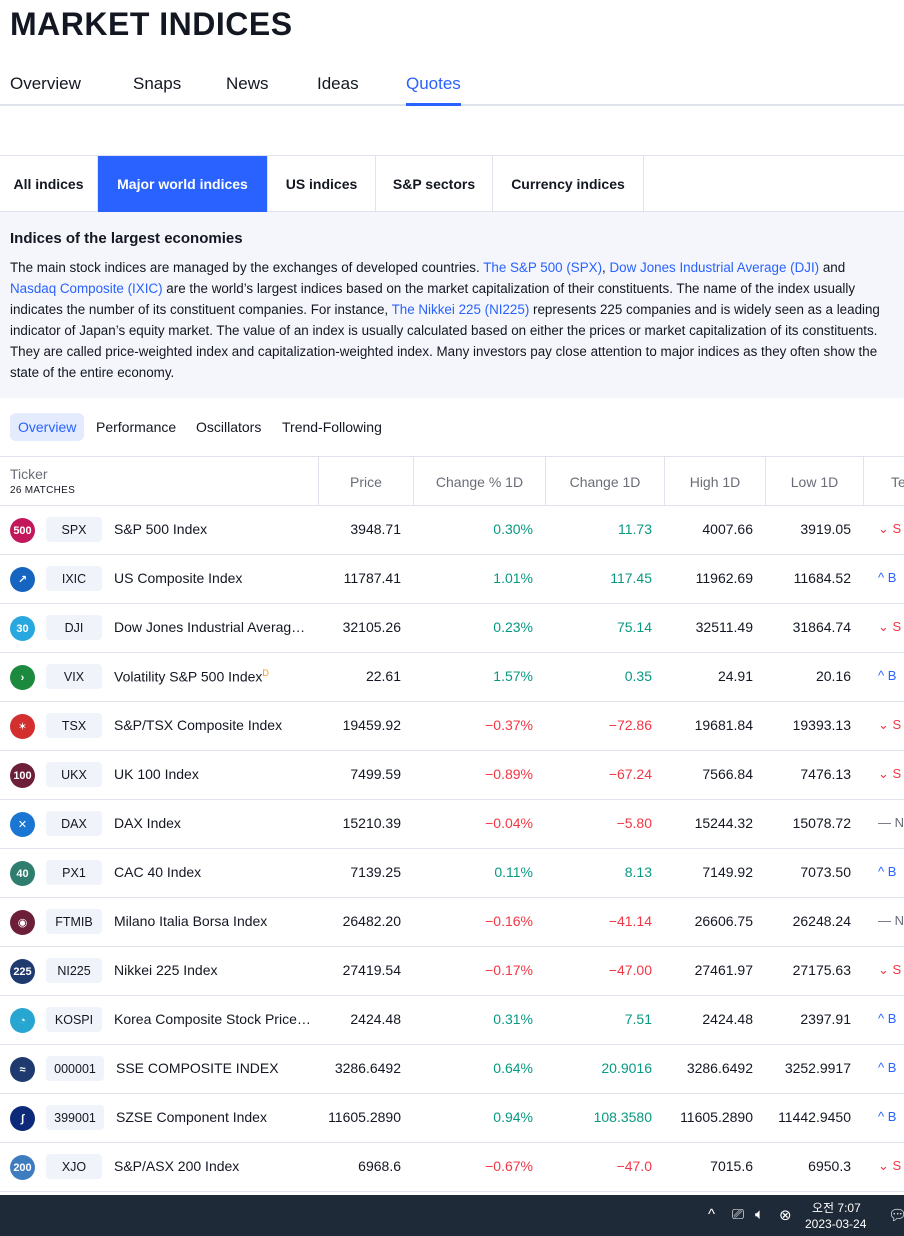 The width and height of the screenshot is (904, 1236). What do you see at coordinates (29, 474) in the screenshot?
I see `header-ticker: Ticker` at bounding box center [29, 474].